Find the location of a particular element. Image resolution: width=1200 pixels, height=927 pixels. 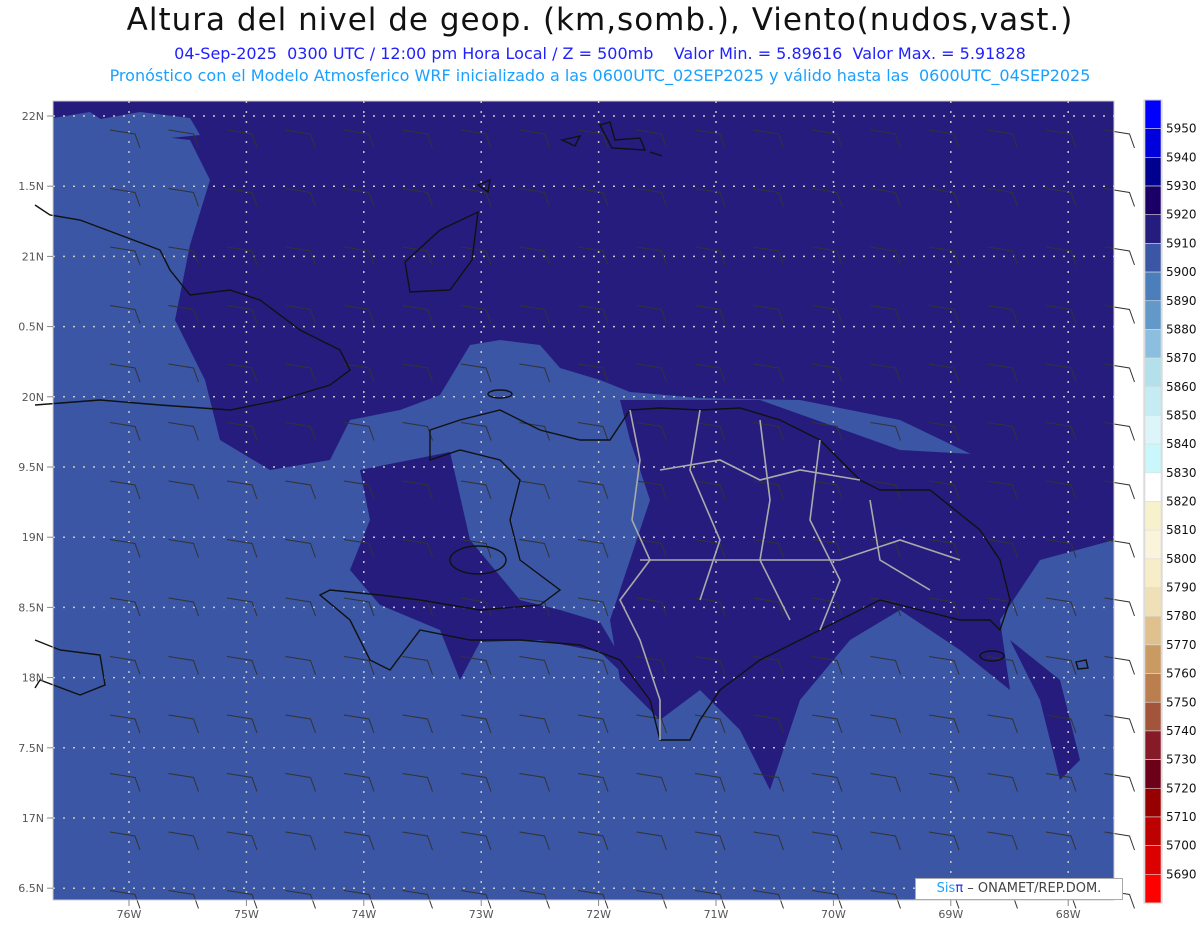

colorbar-label: 5760 is located at coordinates (1181, 674).